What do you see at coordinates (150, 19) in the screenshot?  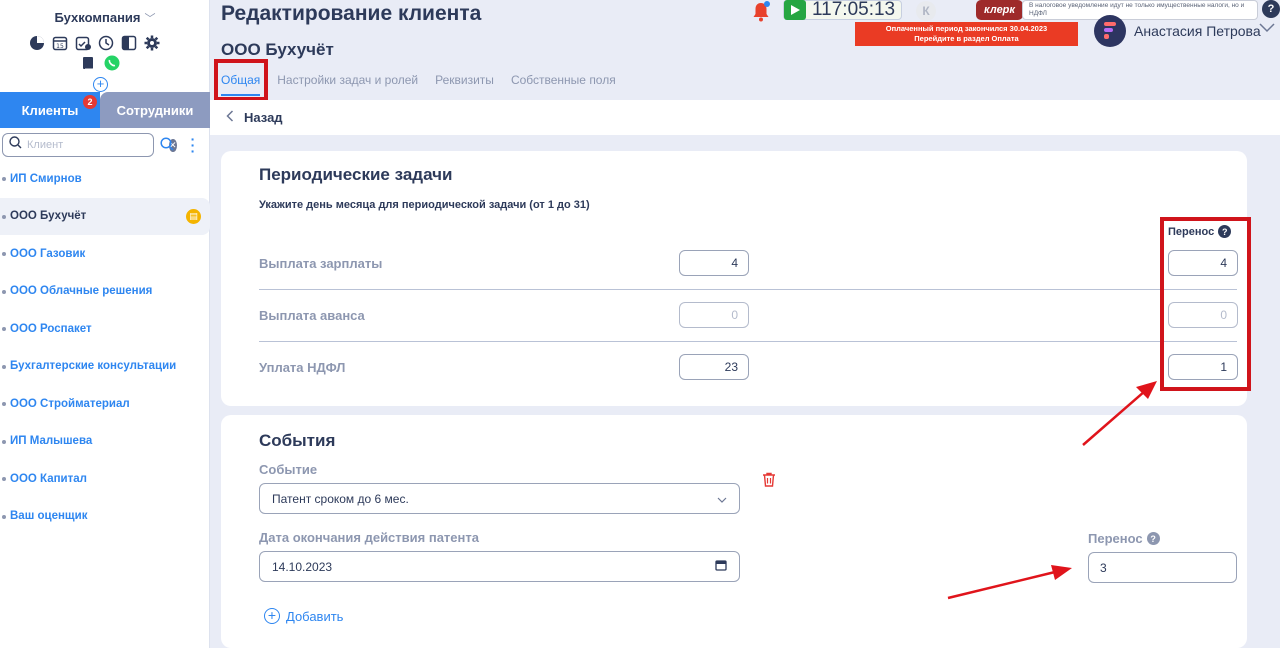 I see `chevron-down-icon: ﹀` at bounding box center [150, 19].